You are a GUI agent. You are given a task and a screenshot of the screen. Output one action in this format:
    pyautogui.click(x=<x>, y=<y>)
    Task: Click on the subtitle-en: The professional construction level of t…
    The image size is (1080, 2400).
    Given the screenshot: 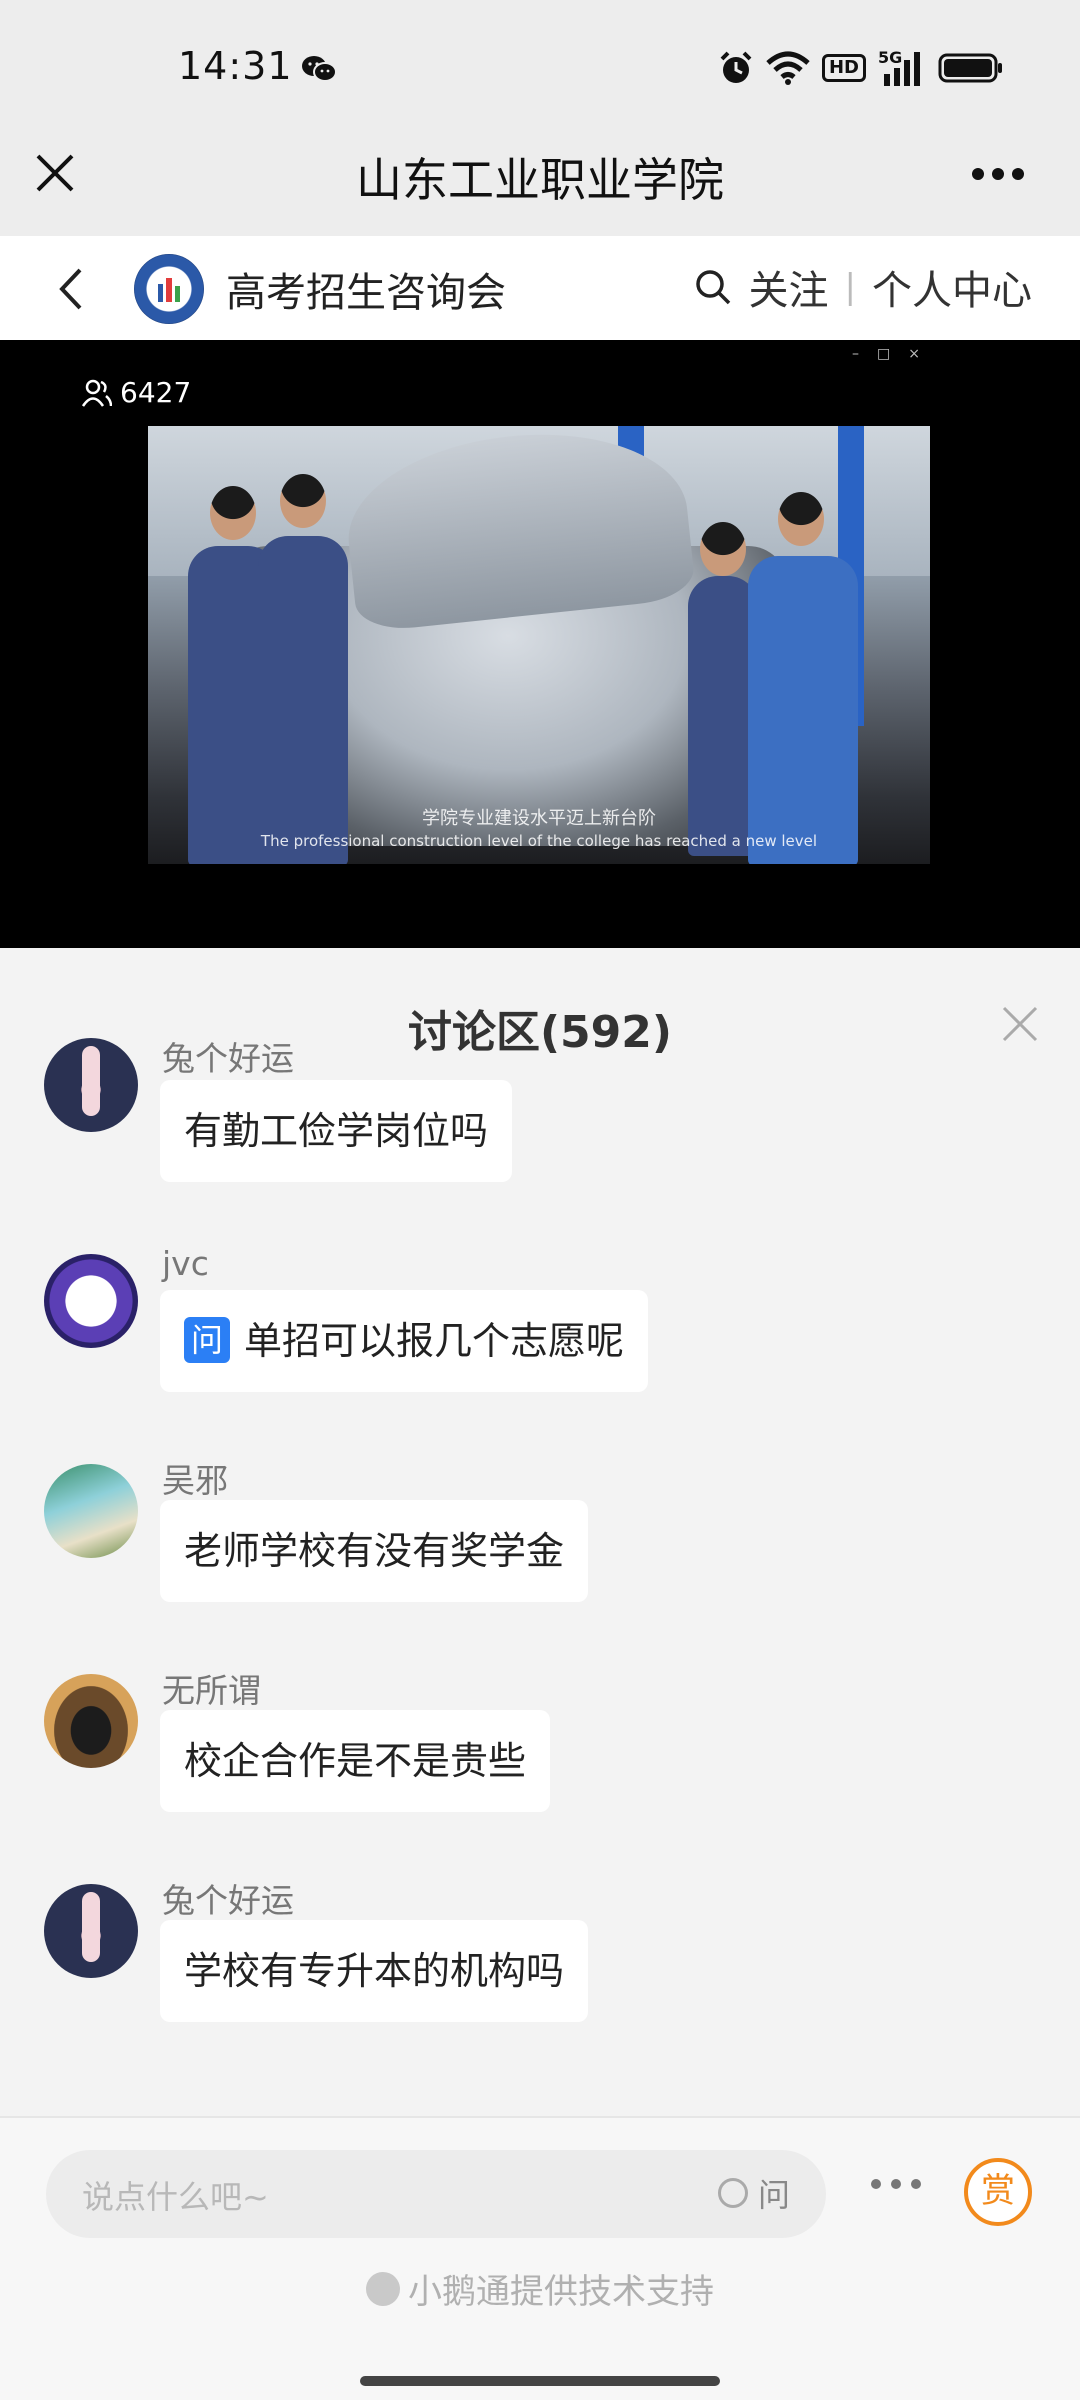 What is the action you would take?
    pyautogui.click(x=539, y=841)
    